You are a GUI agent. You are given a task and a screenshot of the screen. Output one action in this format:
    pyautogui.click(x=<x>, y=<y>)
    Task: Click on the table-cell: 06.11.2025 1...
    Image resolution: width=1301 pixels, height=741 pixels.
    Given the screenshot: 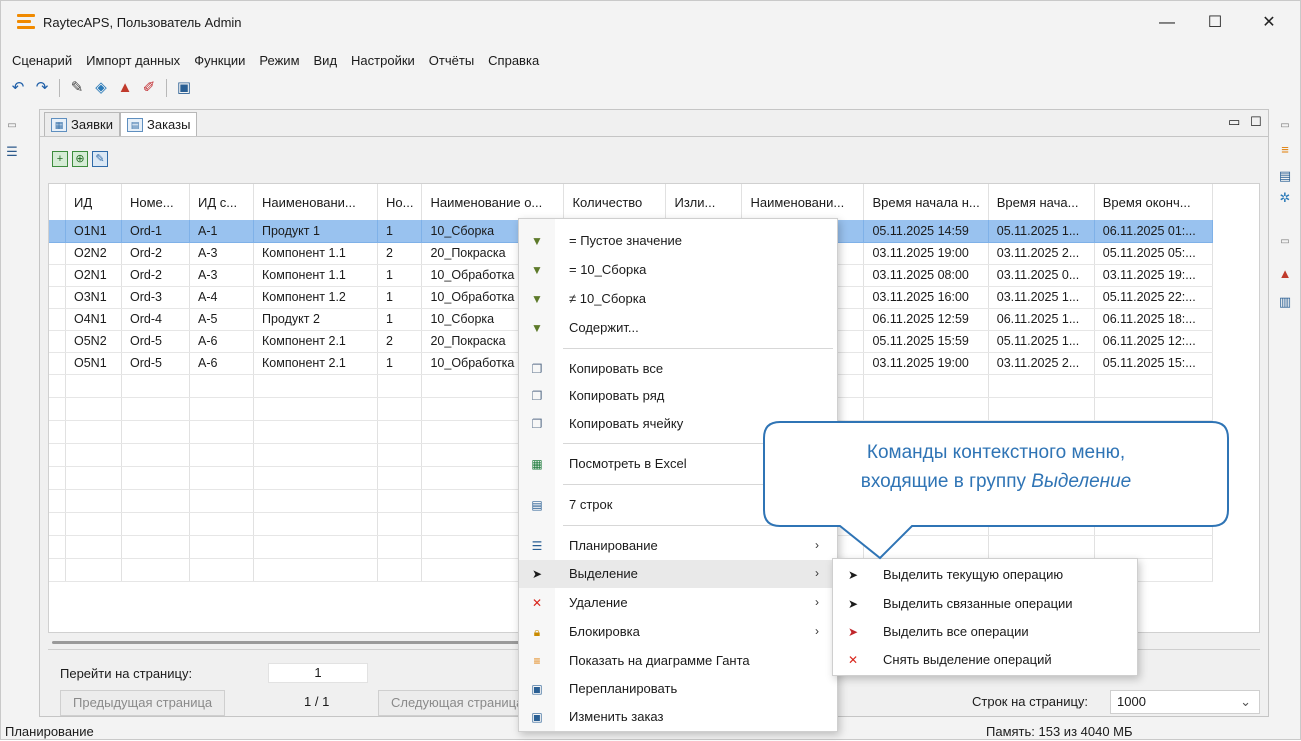 What is the action you would take?
    pyautogui.click(x=1041, y=319)
    